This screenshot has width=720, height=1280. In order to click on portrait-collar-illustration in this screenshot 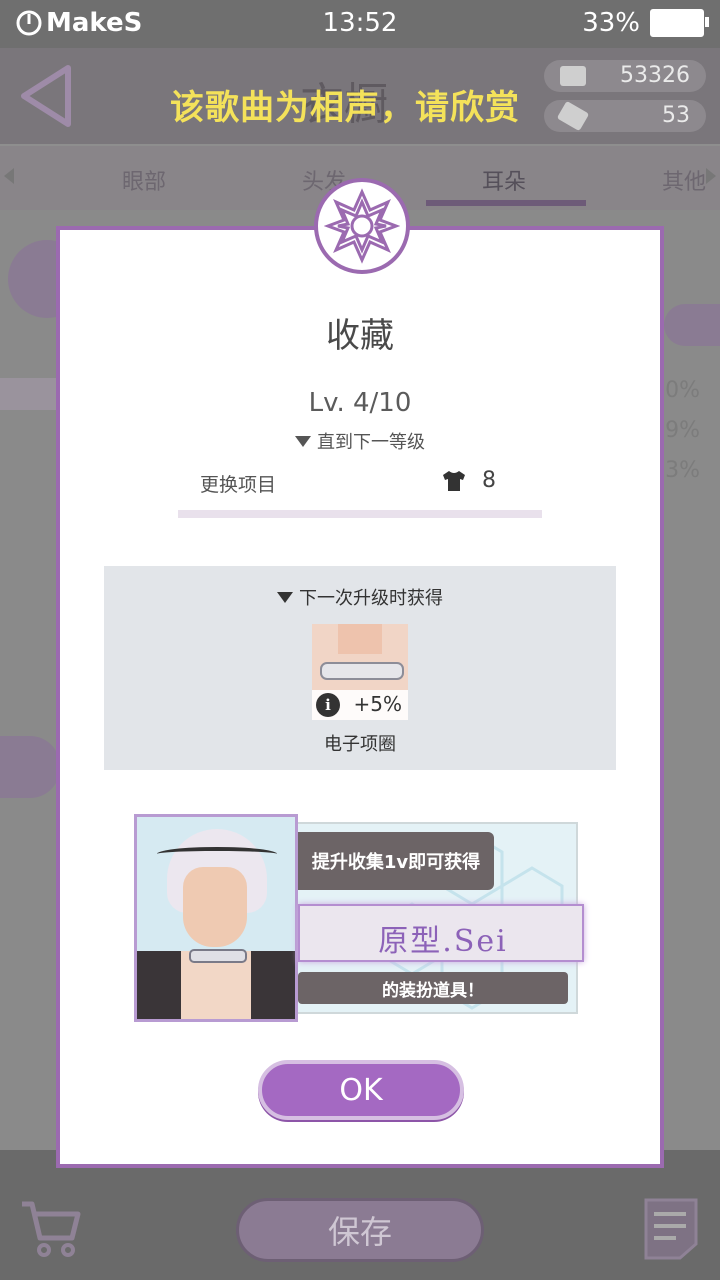, I will do `click(218, 956)`.